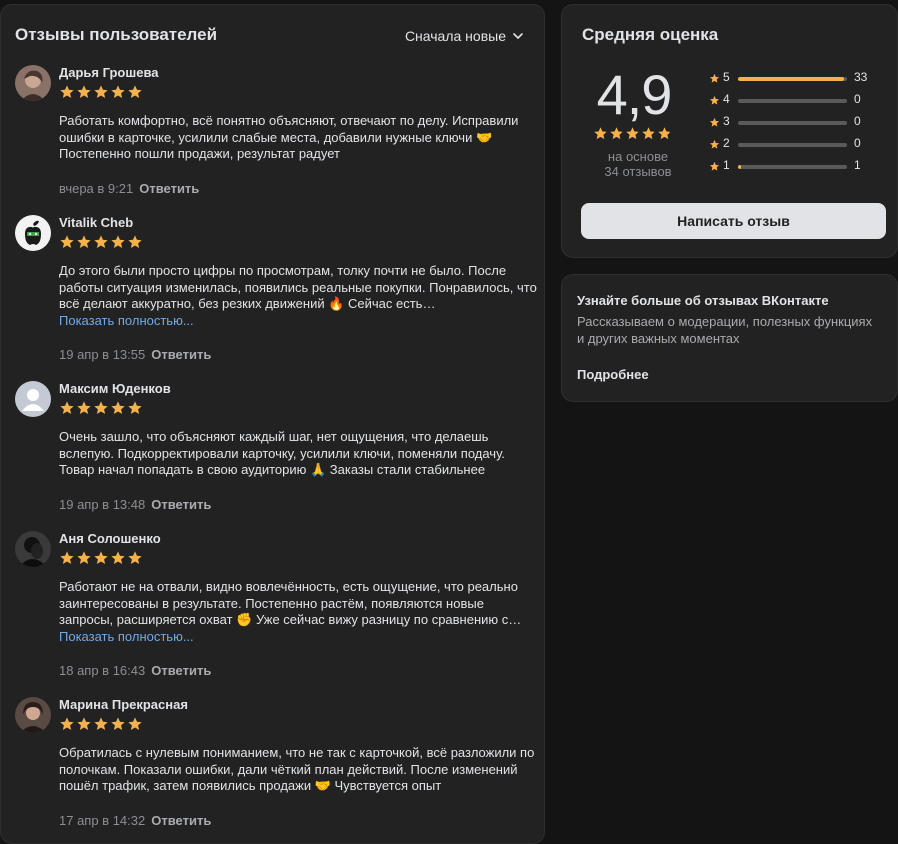 The height and width of the screenshot is (844, 898). Describe the element at coordinates (135, 354) in the screenshot. I see `review-meta: 19 апр в 13:55 Ответить` at that location.